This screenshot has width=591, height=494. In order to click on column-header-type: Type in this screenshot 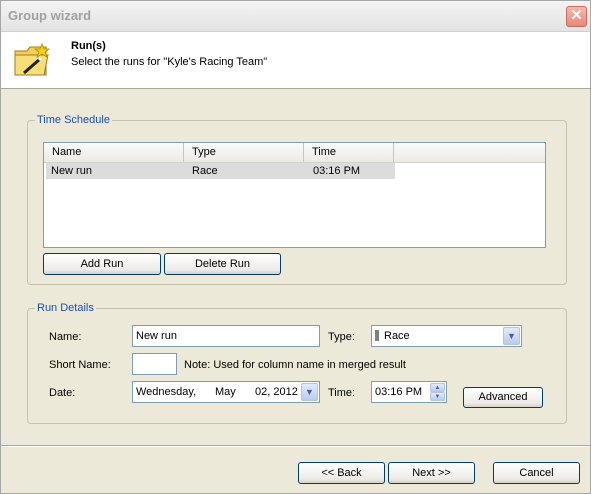, I will do `click(244, 152)`.